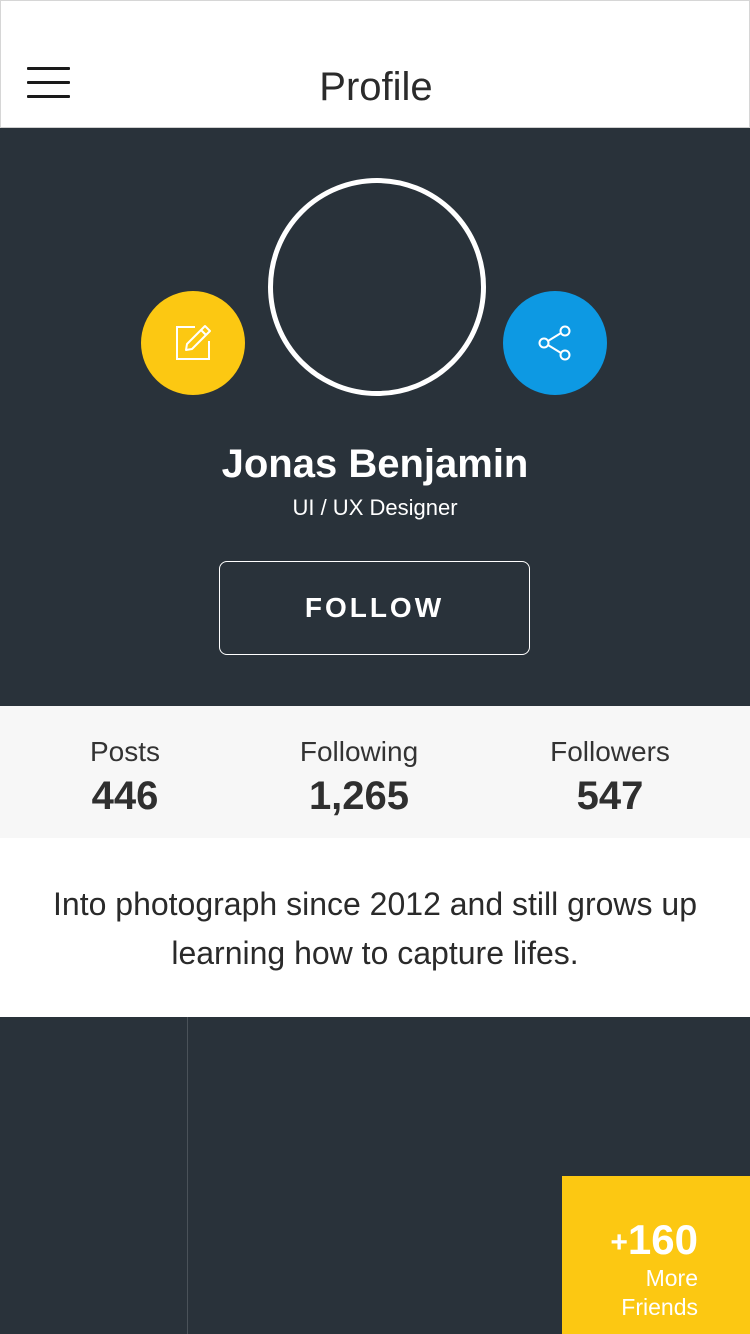  I want to click on top-bar: Profile, so click(375, 64).